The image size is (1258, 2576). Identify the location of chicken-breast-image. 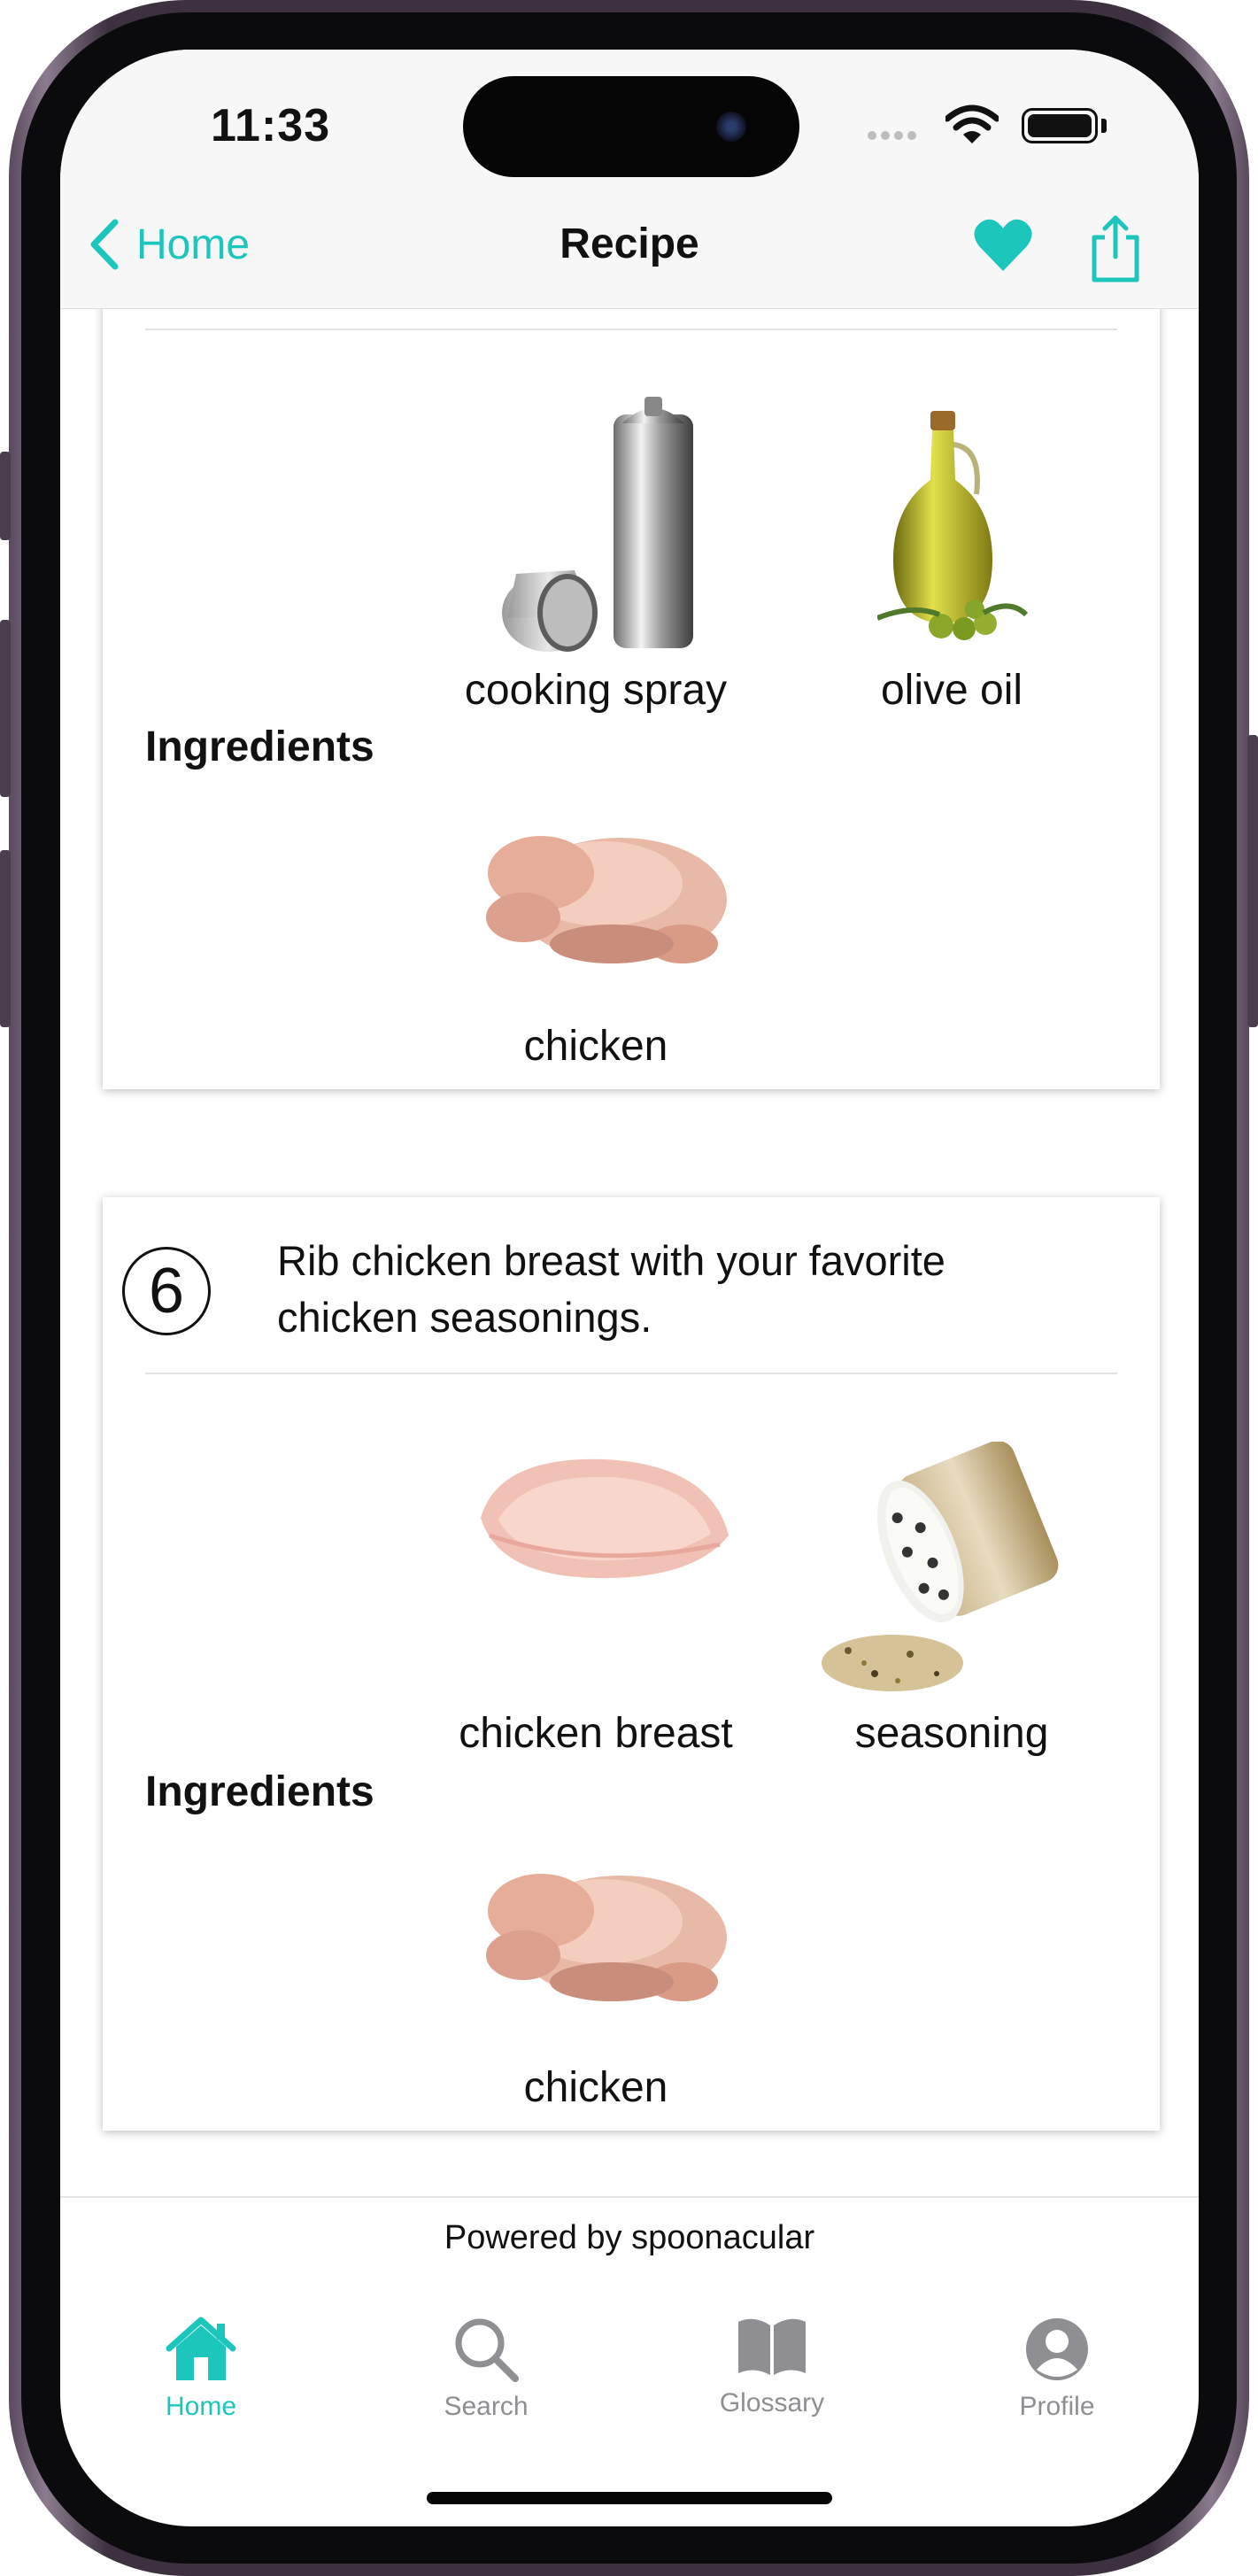
(600, 1517).